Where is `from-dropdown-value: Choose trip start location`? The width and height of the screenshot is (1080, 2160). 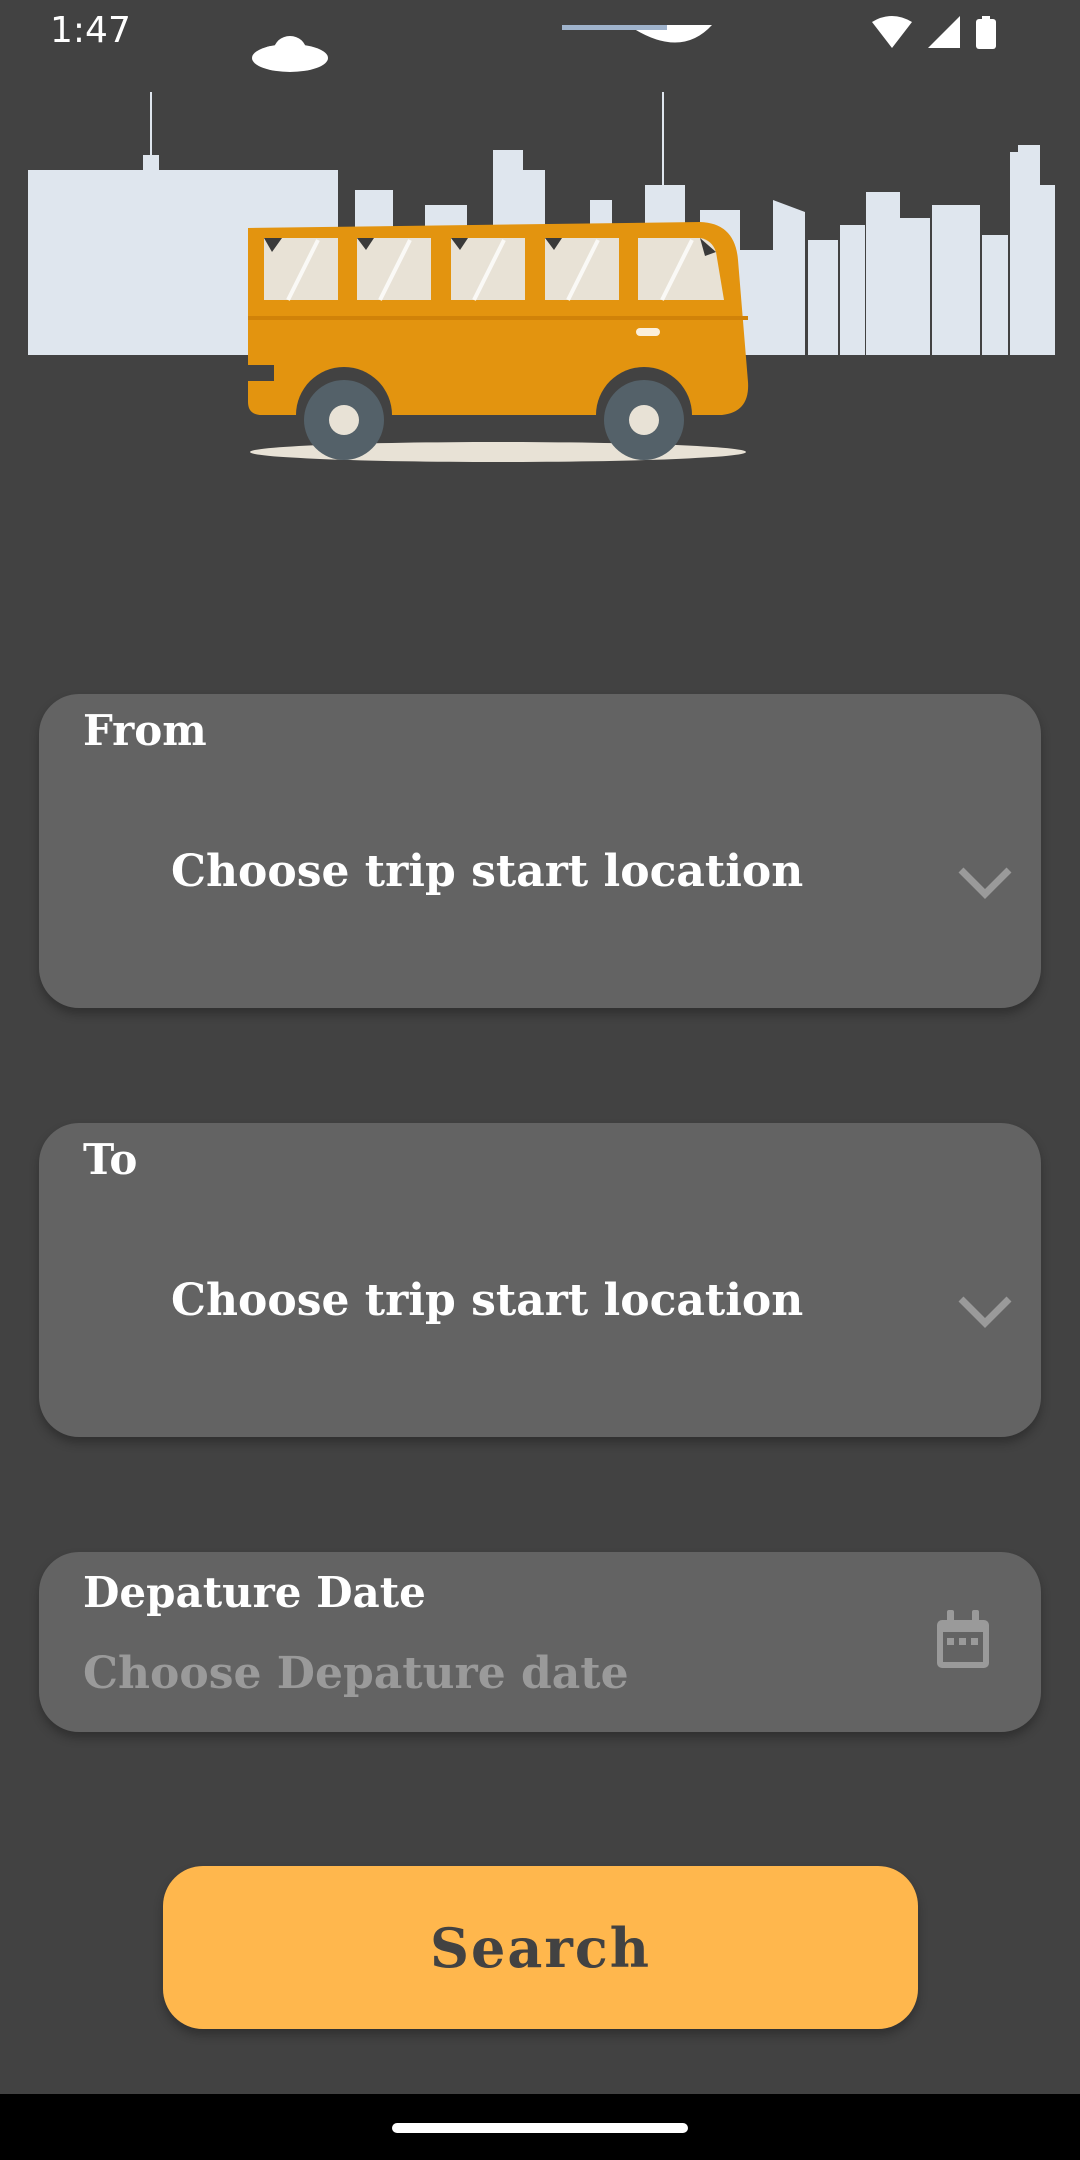
from-dropdown-value: Choose trip start location is located at coordinates (487, 871).